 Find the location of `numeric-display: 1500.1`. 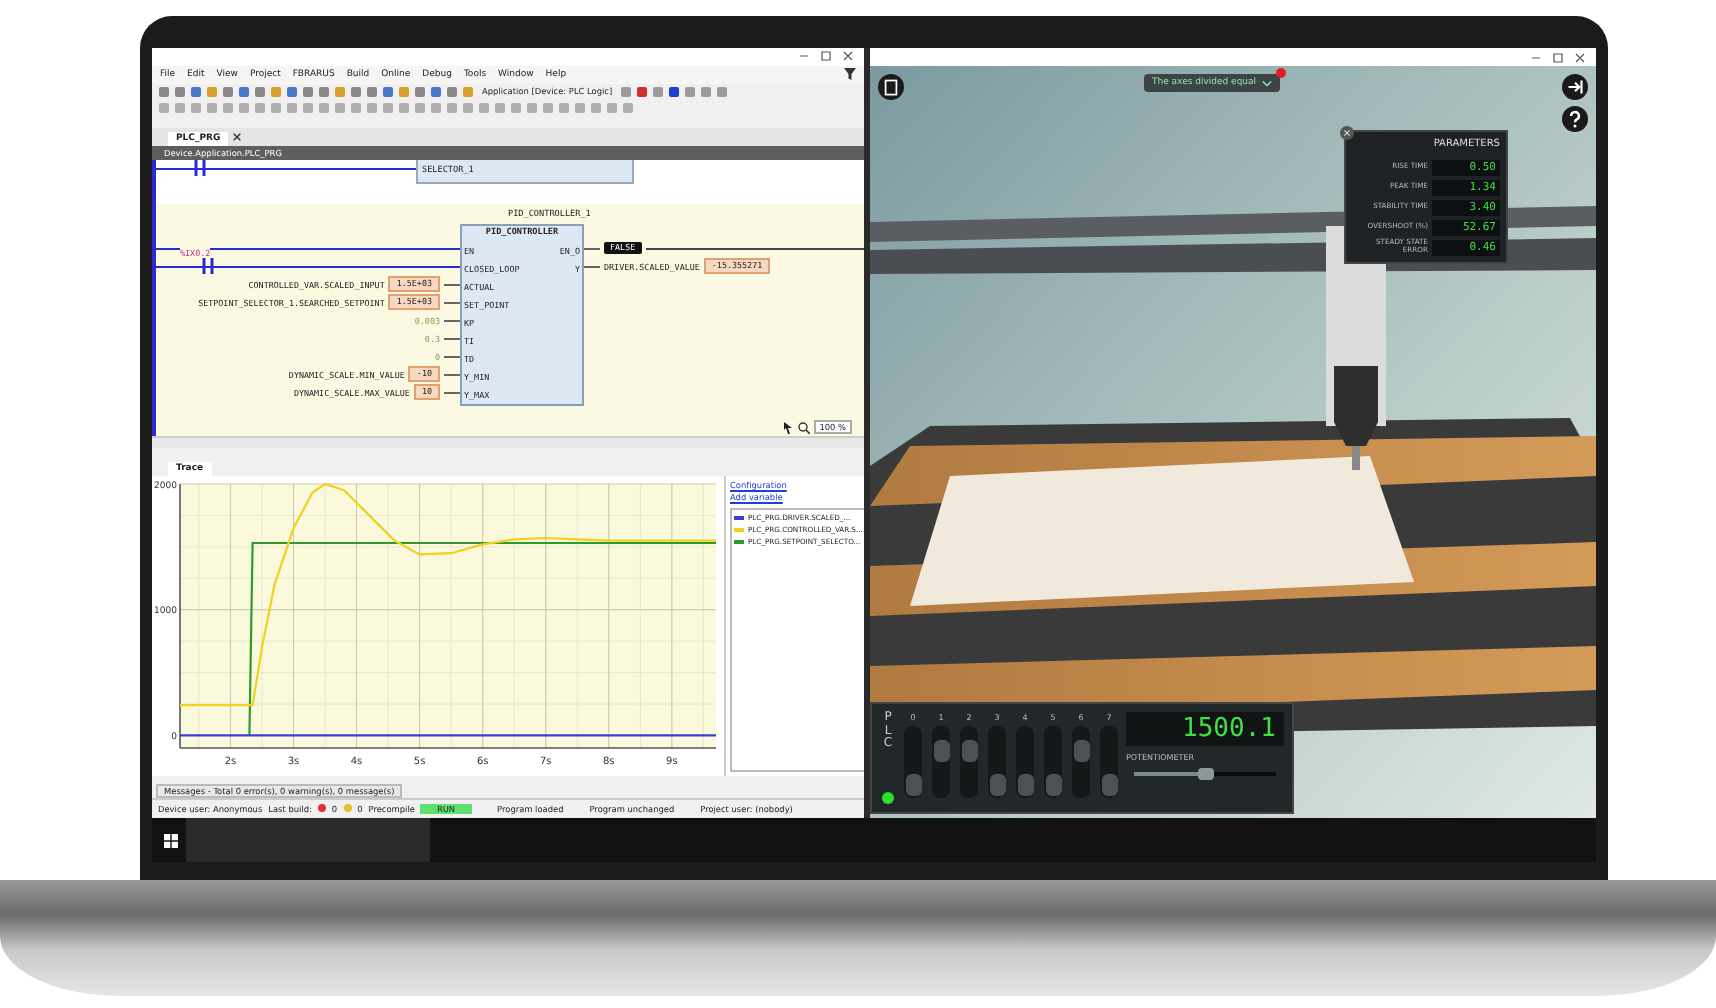

numeric-display: 1500.1 is located at coordinates (1205, 729).